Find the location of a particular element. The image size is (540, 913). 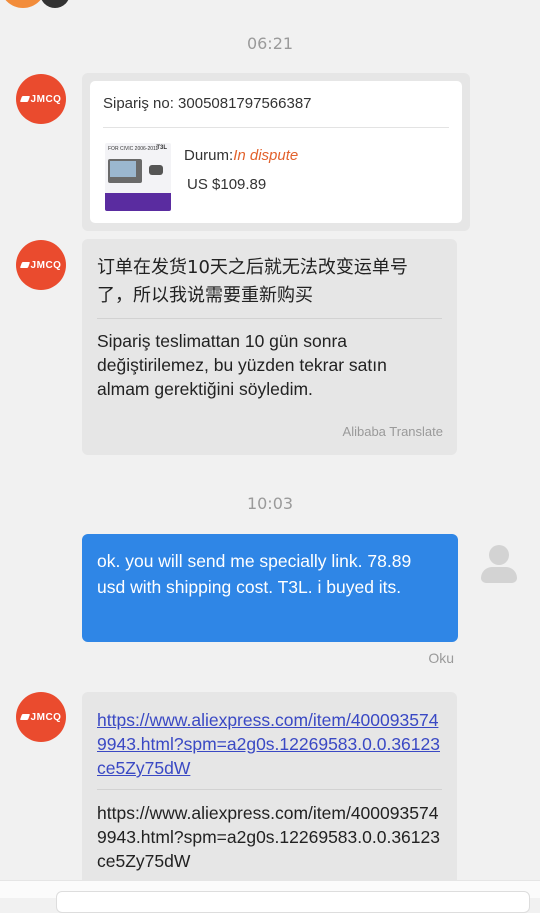

input-bar is located at coordinates (270, 896).